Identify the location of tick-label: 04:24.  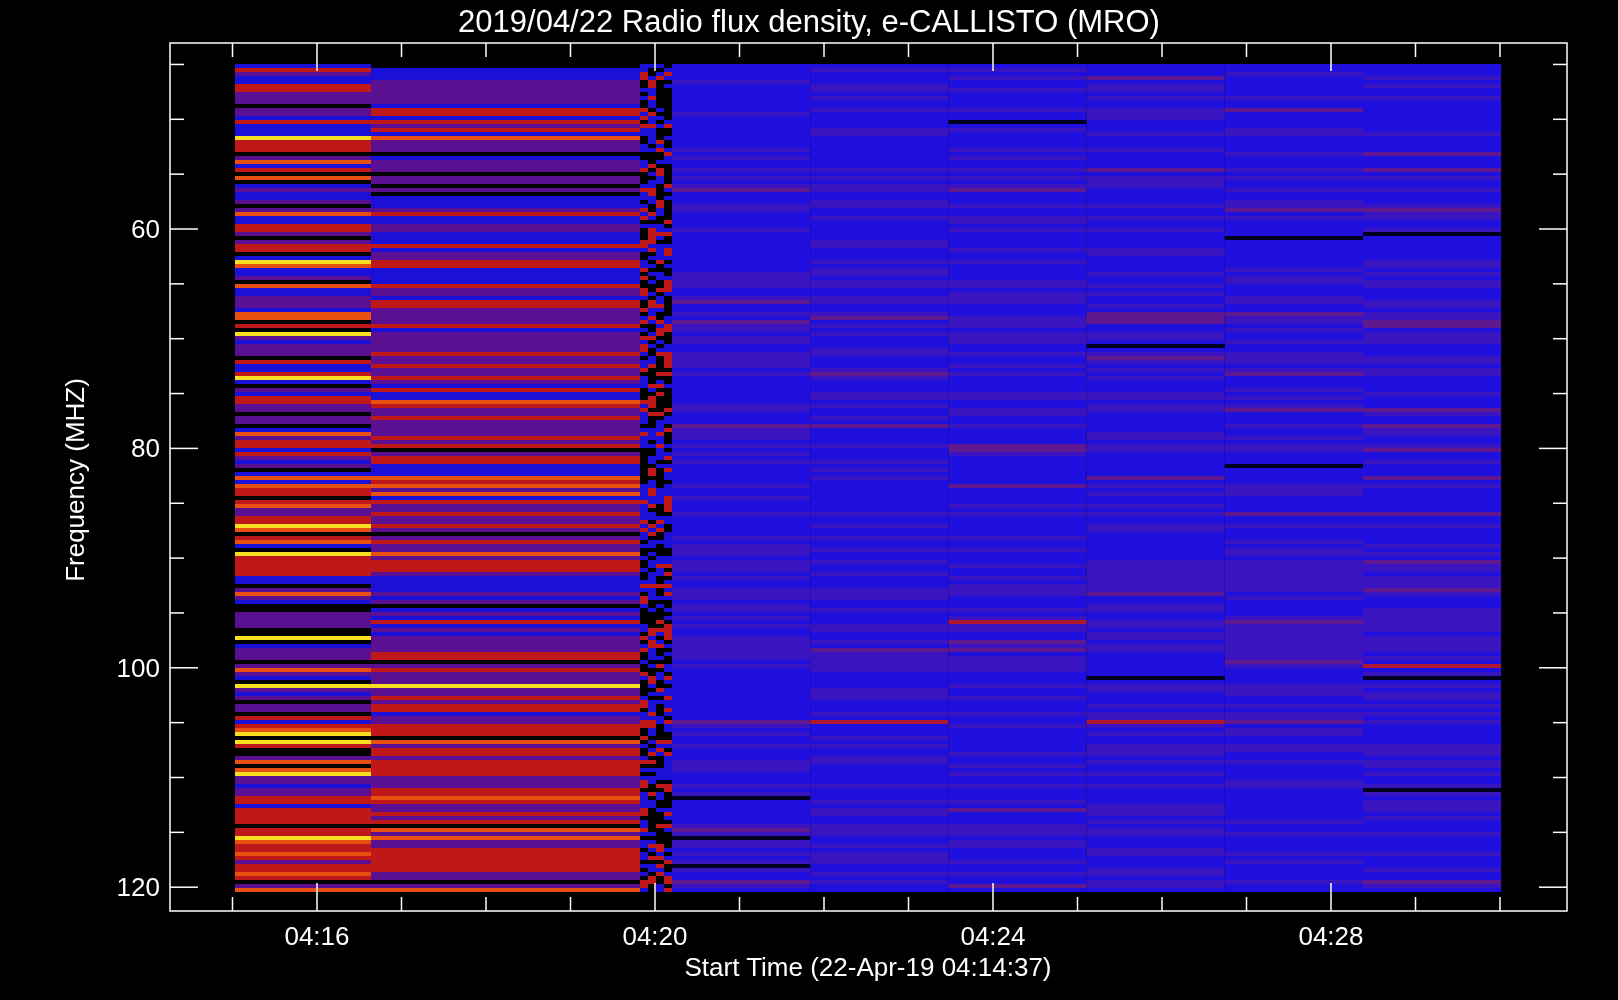
(993, 936).